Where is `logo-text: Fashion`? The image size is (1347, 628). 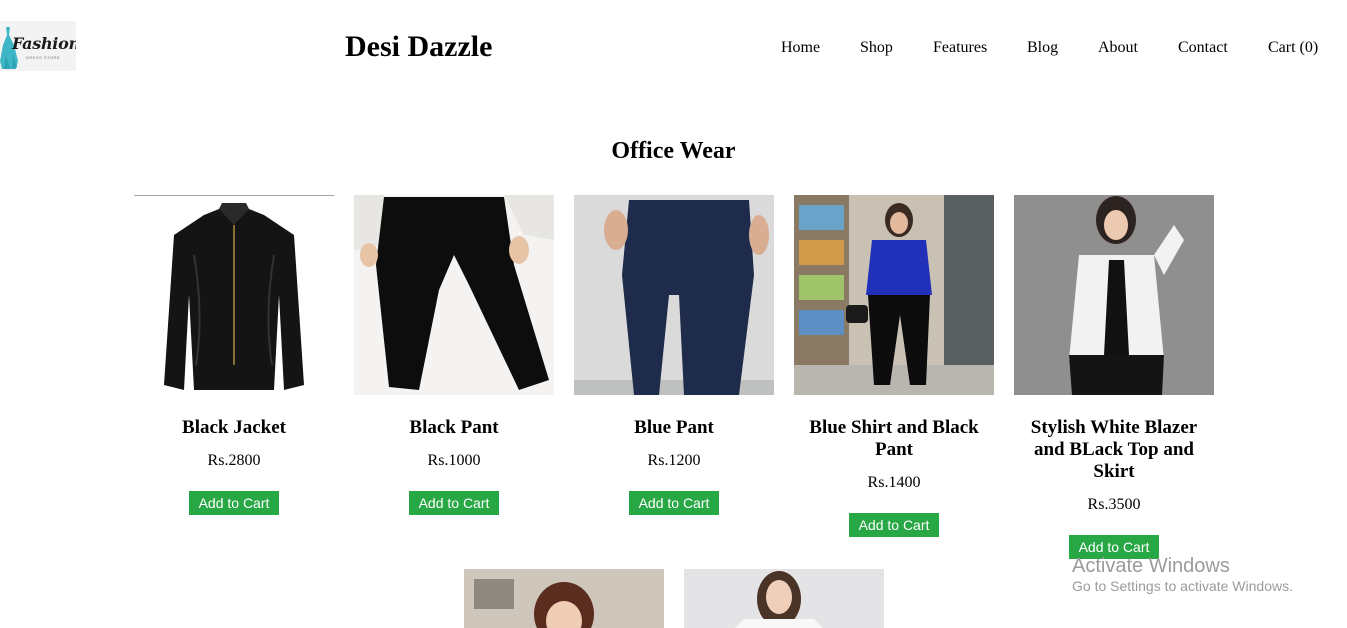
logo-text: Fashion is located at coordinates (44, 43).